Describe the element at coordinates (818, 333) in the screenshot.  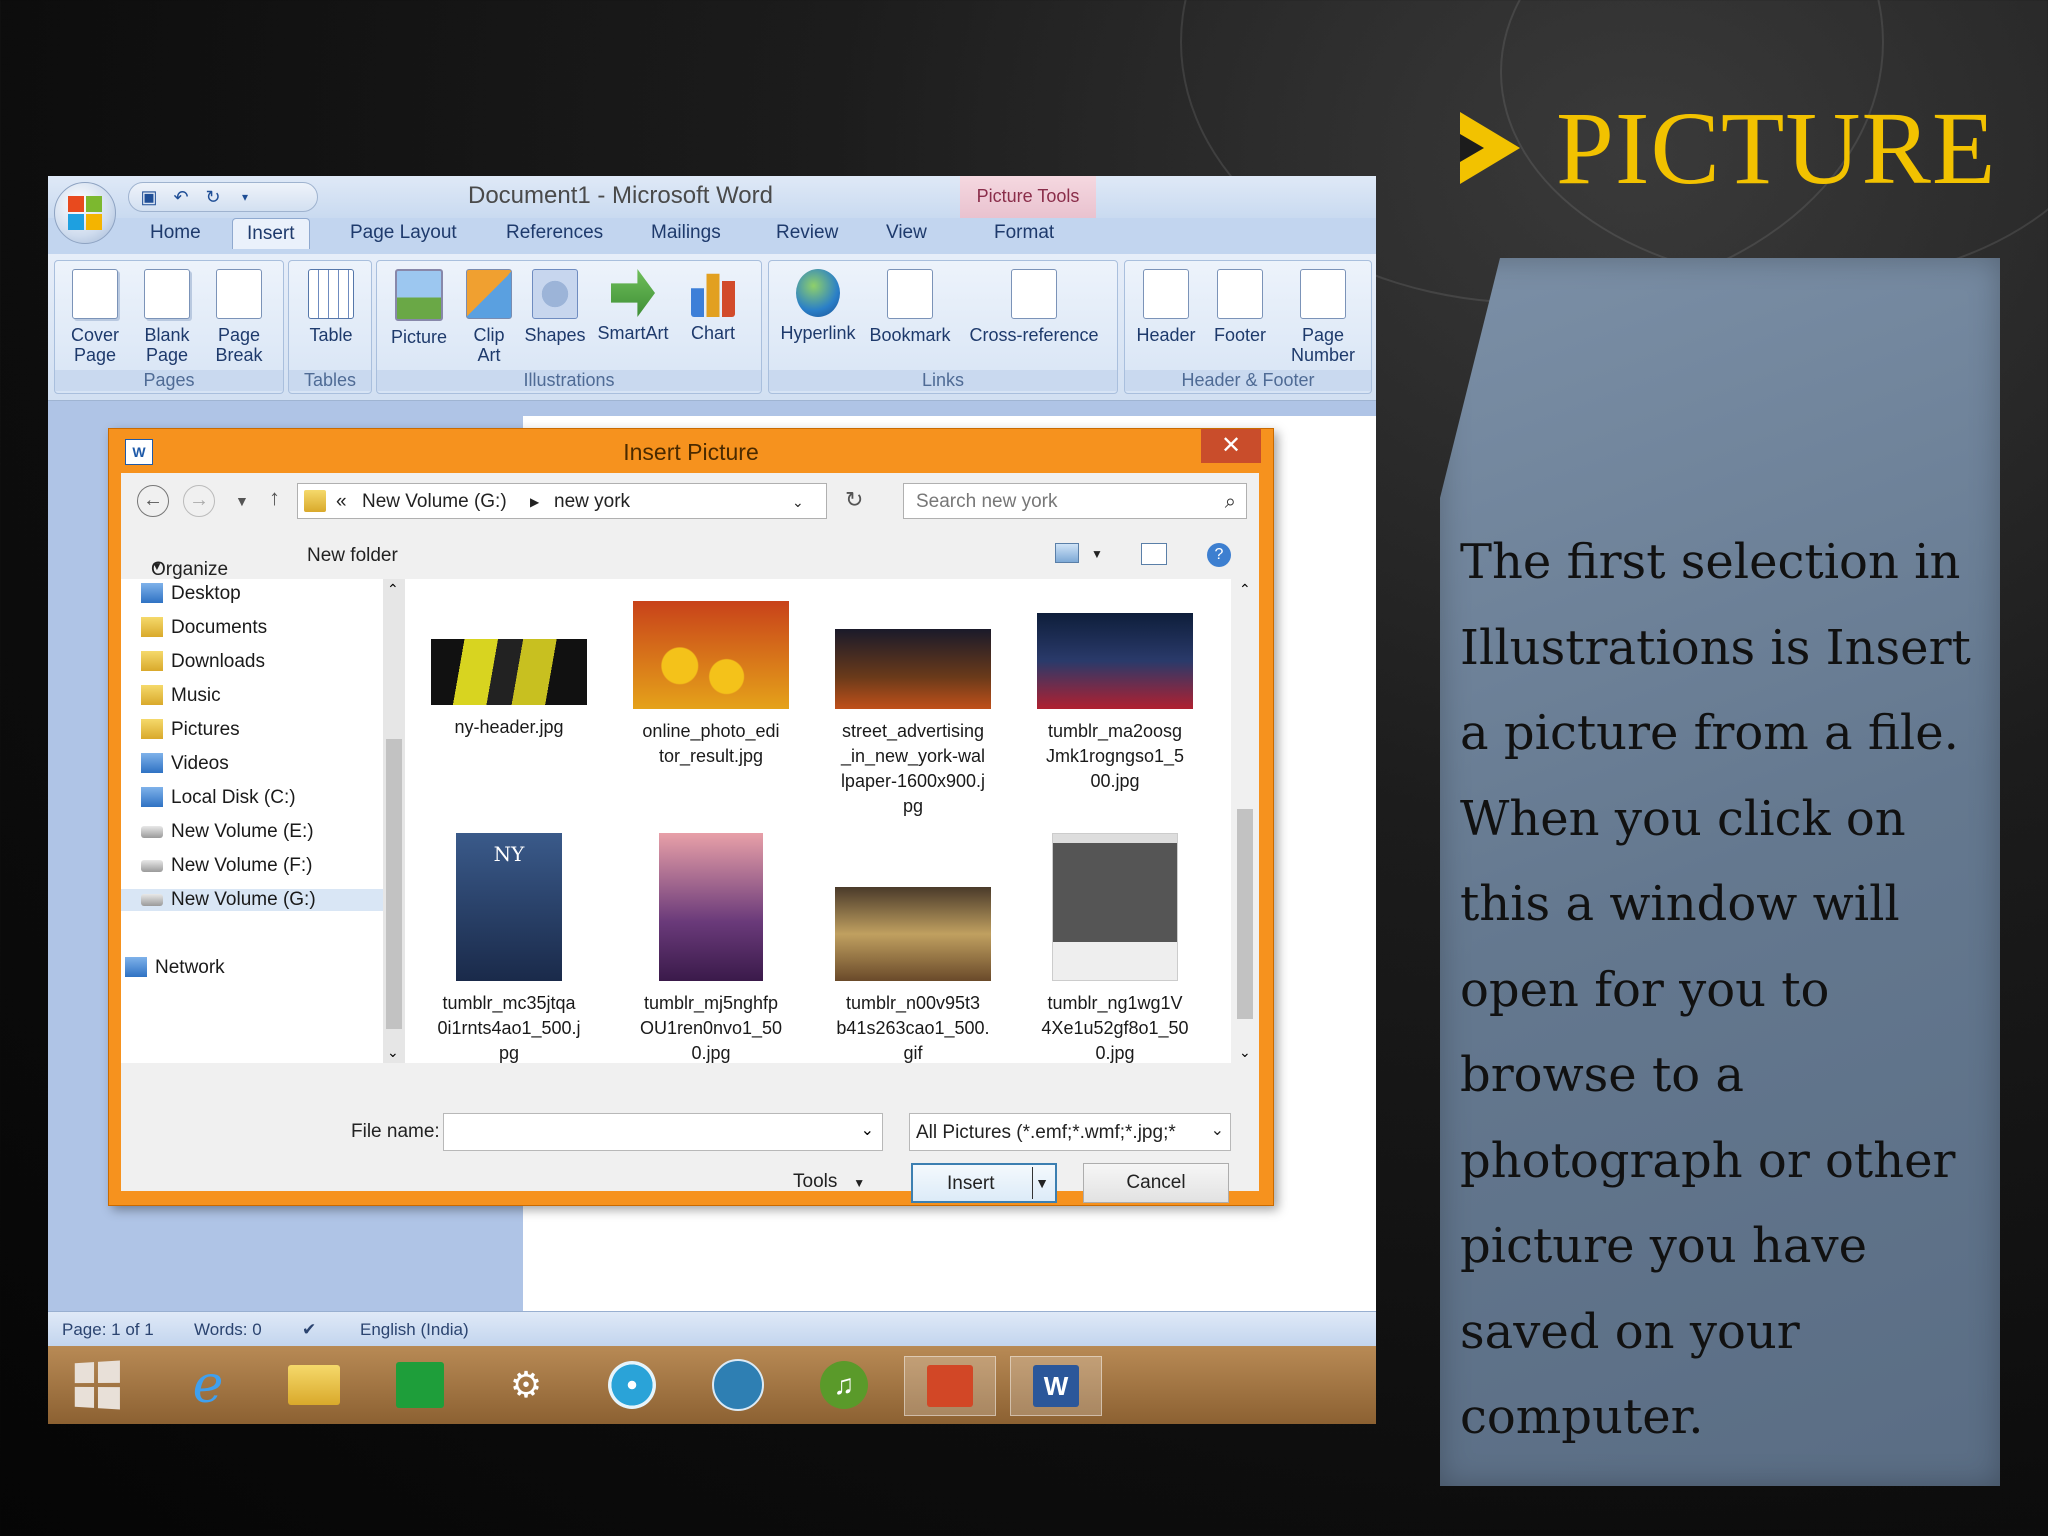
I see `hyperlink-label: Hyperlink` at that location.